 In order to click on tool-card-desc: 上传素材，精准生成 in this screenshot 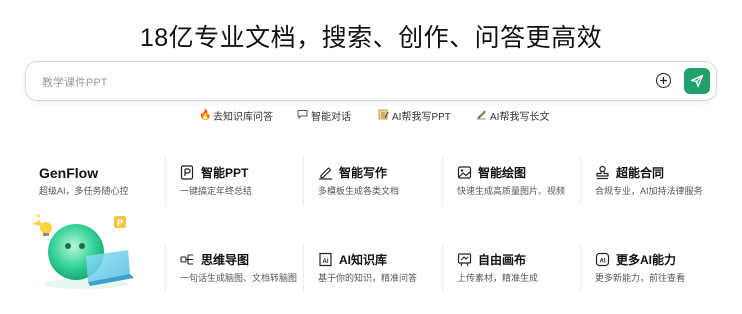, I will do `click(498, 278)`.